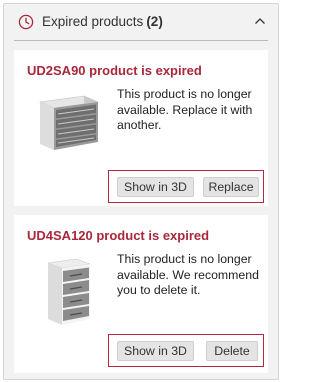 Image resolution: width=320 pixels, height=382 pixels. What do you see at coordinates (260, 21) in the screenshot?
I see `chevron-up-icon` at bounding box center [260, 21].